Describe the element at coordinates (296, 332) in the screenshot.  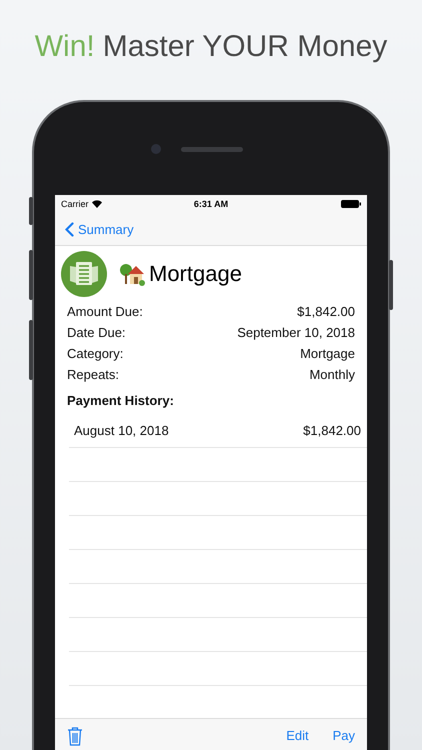
I see `detail-value: September 10, 2018` at that location.